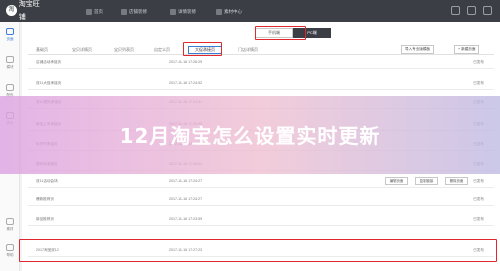  What do you see at coordinates (455, 10) in the screenshot?
I see `message-icon` at bounding box center [455, 10].